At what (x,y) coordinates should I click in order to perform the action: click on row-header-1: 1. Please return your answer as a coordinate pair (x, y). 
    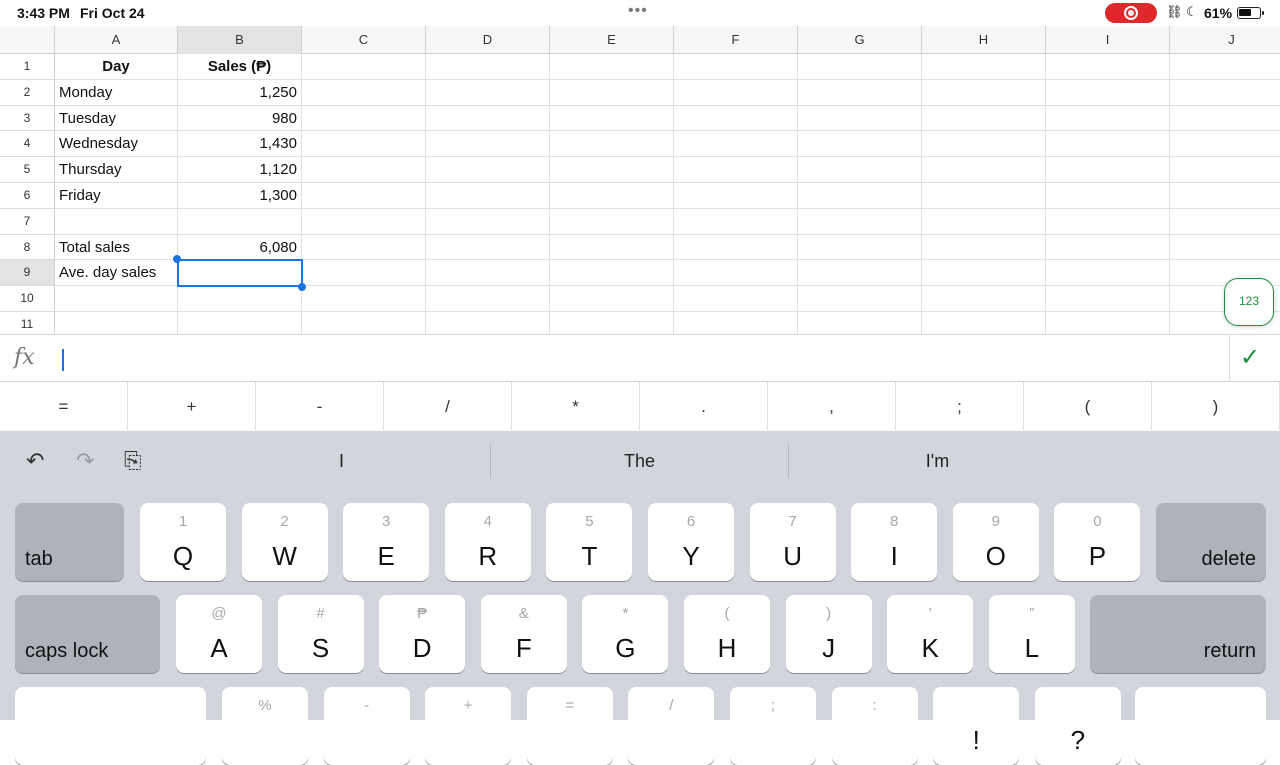
    Looking at the image, I should click on (27, 67).